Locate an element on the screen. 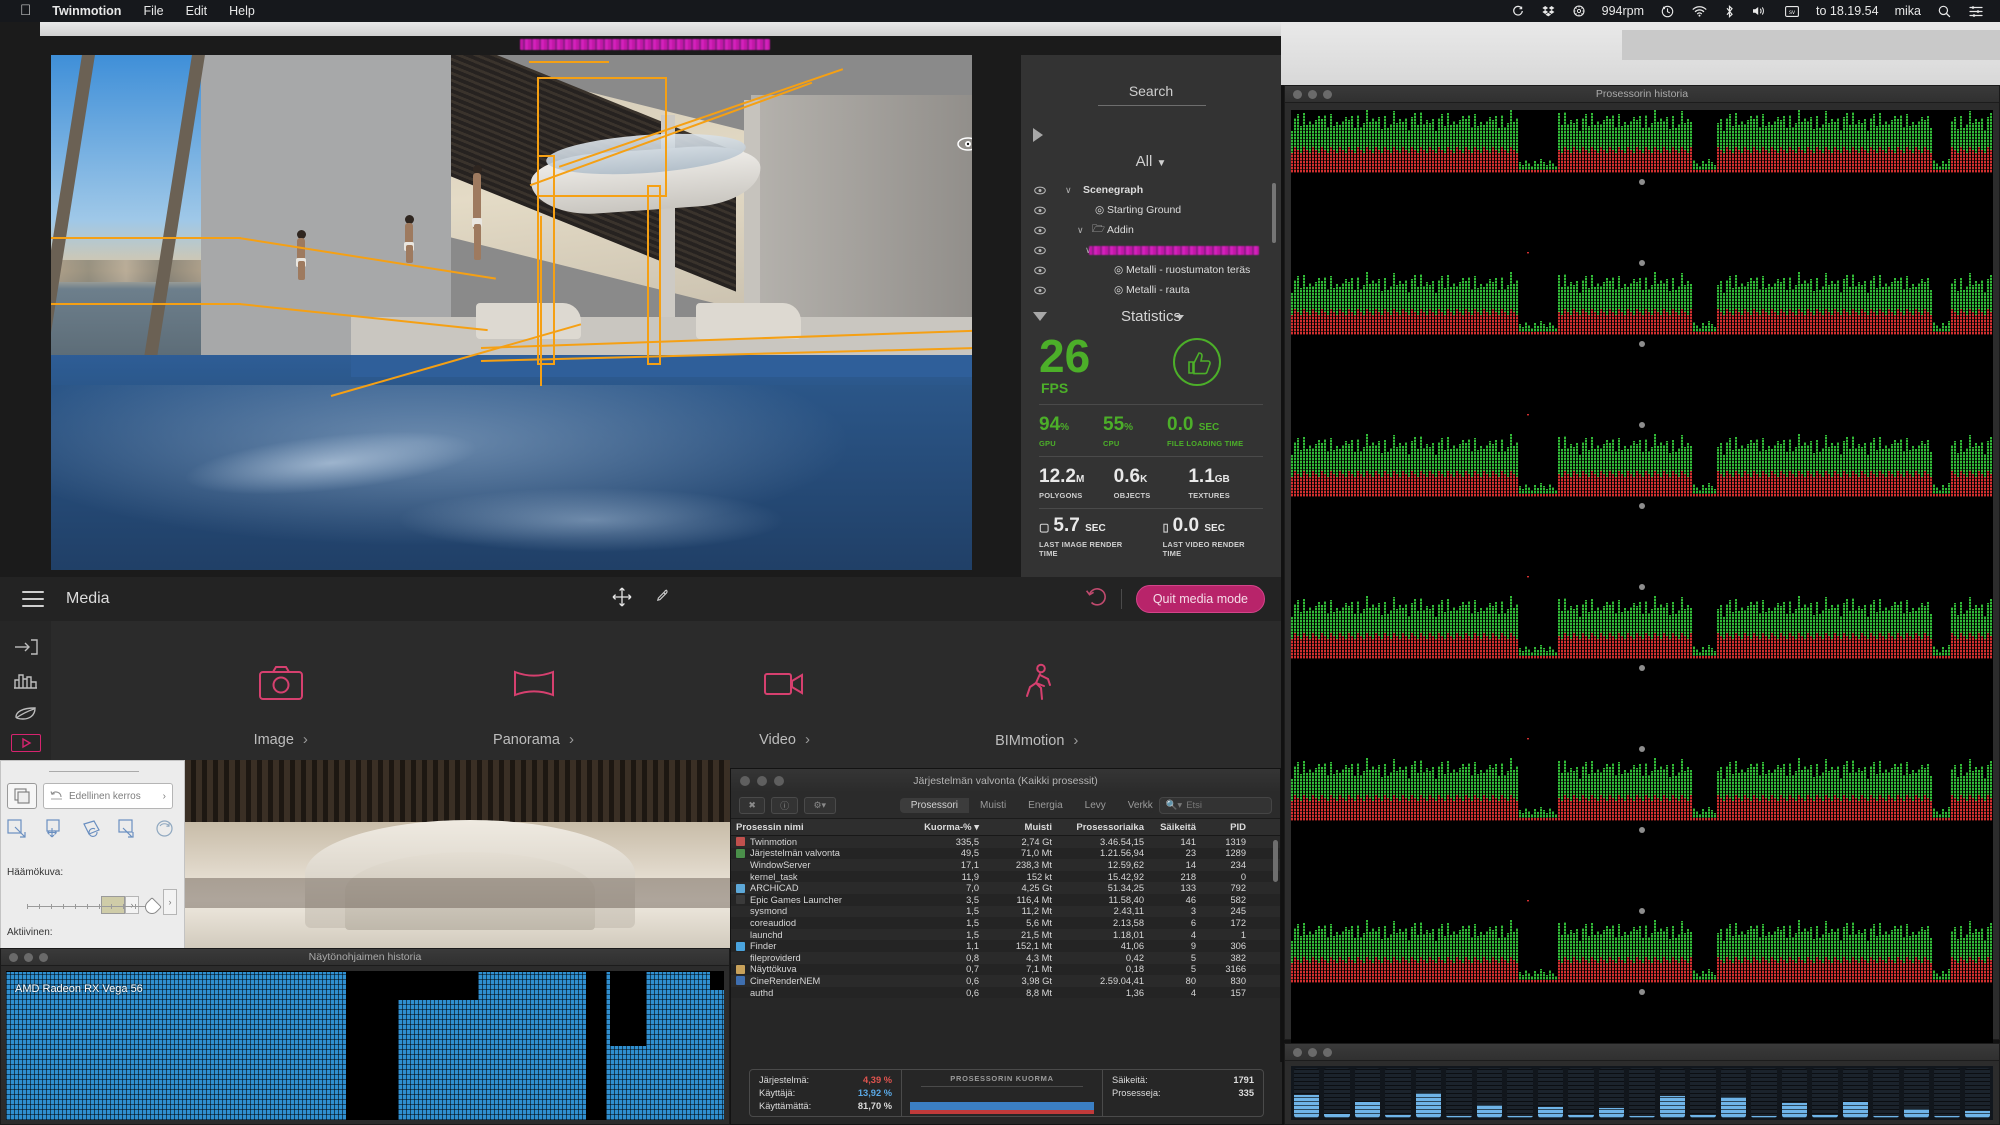  tab-verkko: Verkko is located at coordinates (1134, 805).